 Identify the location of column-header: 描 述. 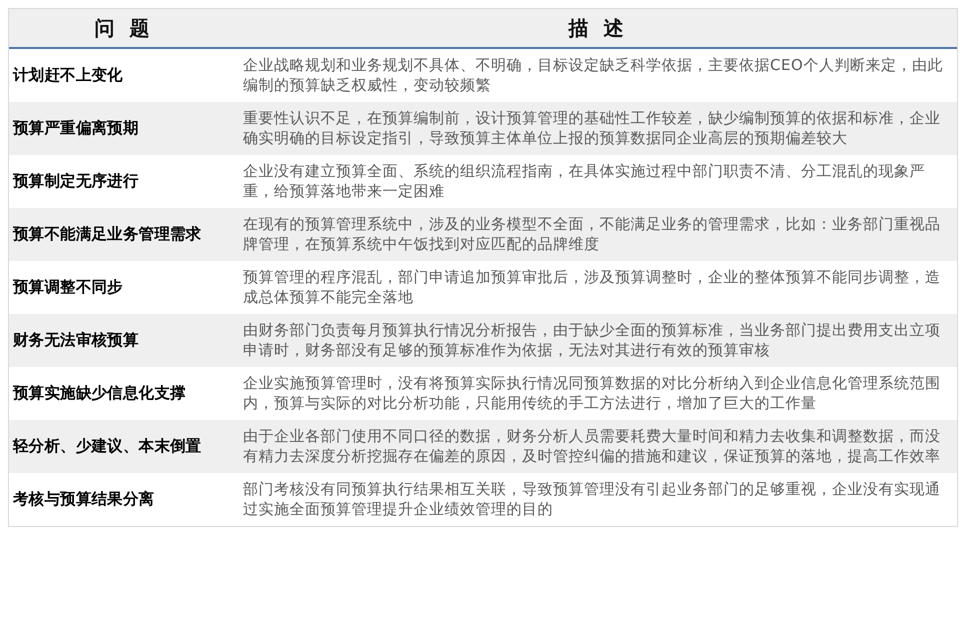
(598, 29).